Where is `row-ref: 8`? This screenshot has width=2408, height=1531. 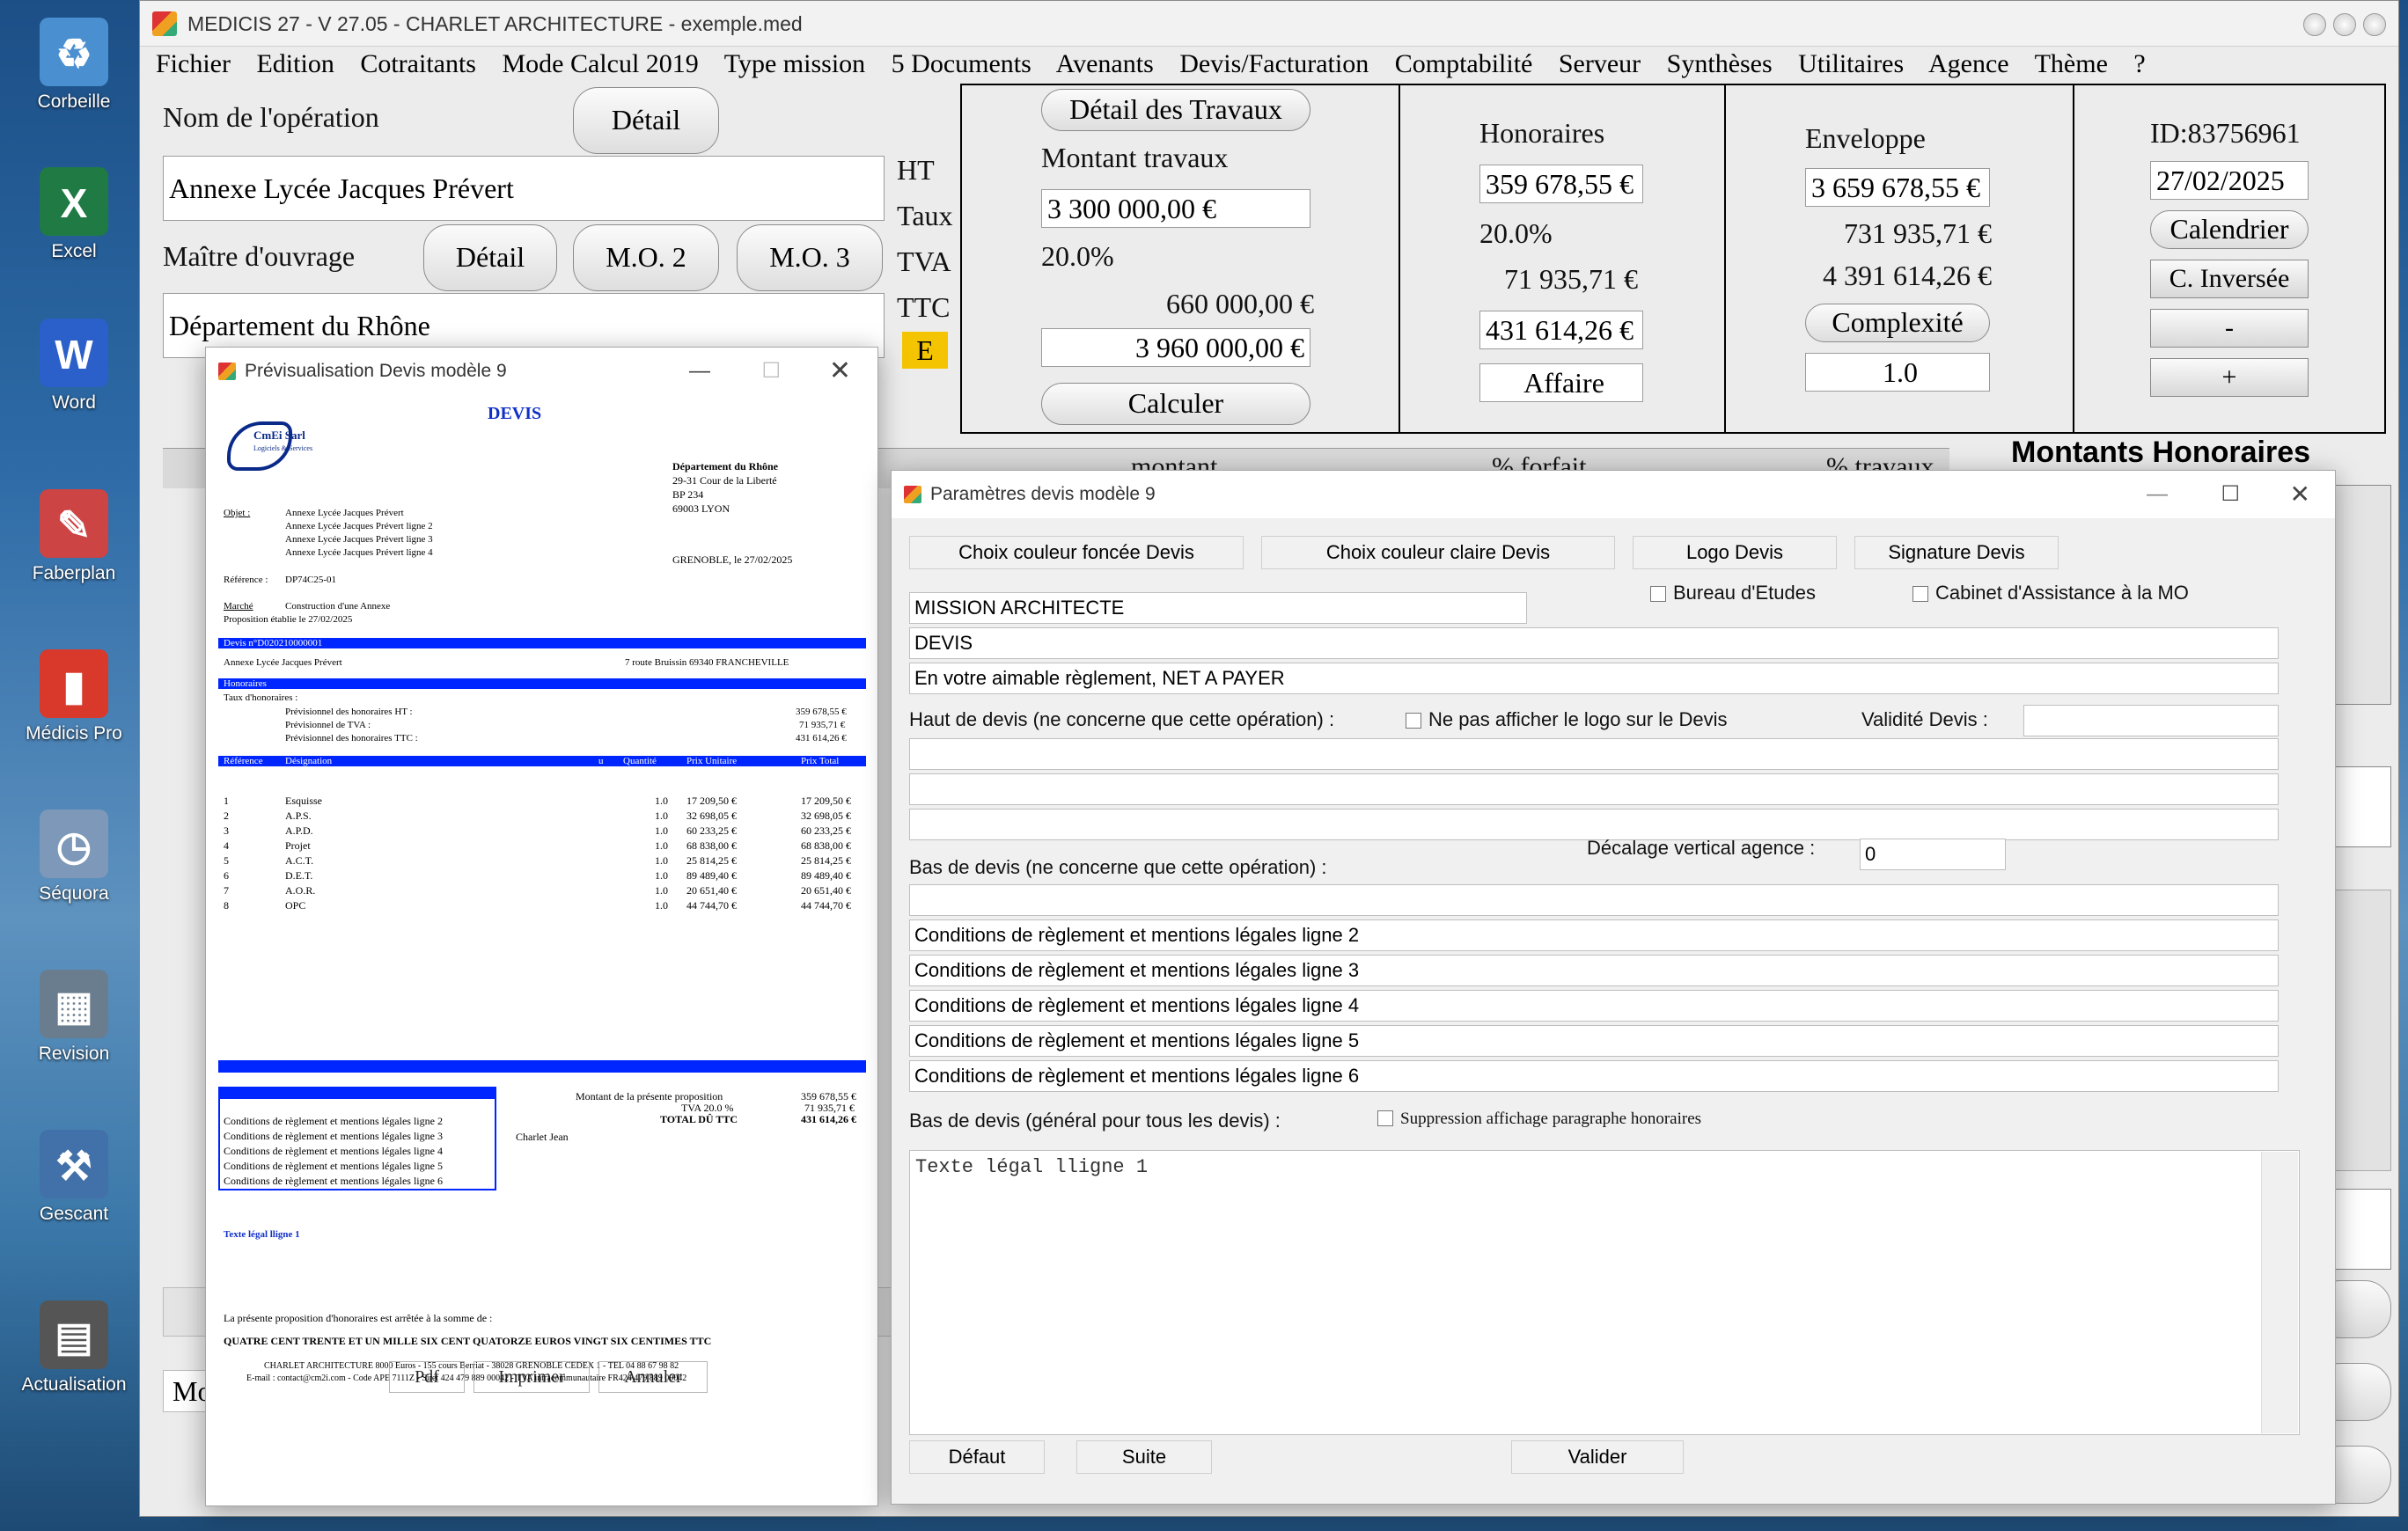 row-ref: 8 is located at coordinates (226, 905).